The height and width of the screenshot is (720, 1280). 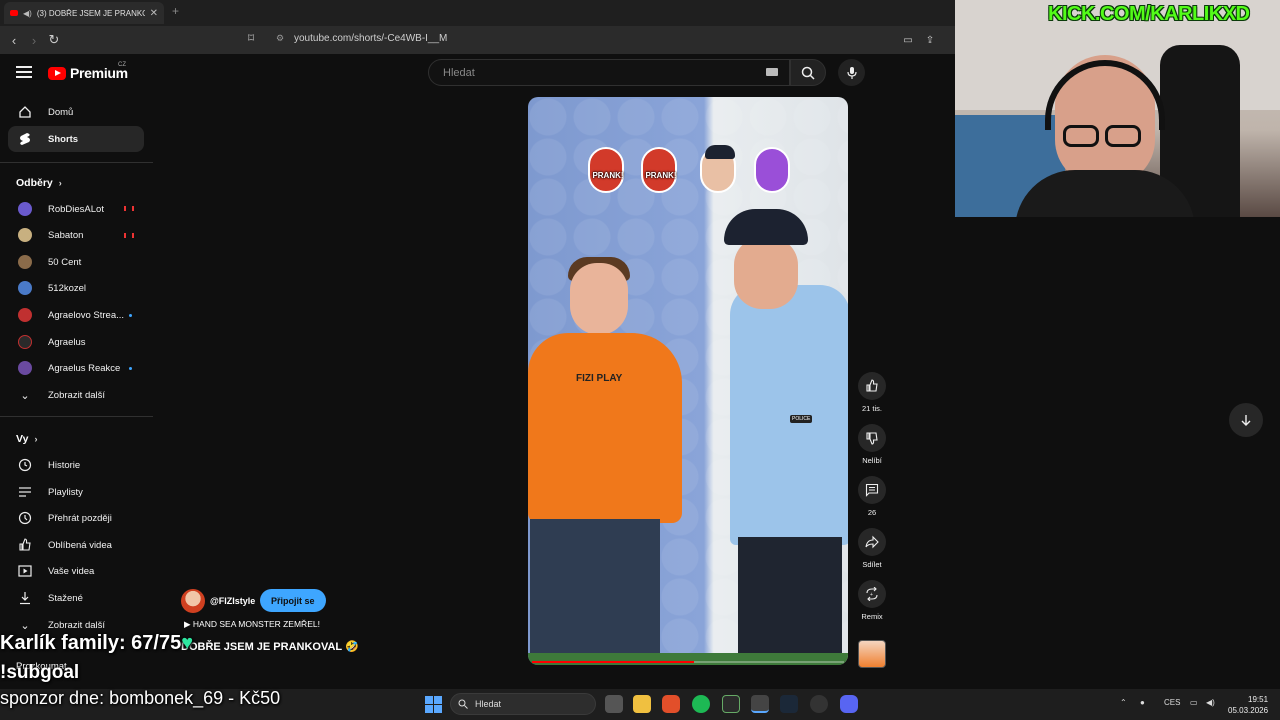 What do you see at coordinates (76, 395) in the screenshot?
I see `sidebar-show-more-subs: ⌄ Zobrazit další` at bounding box center [76, 395].